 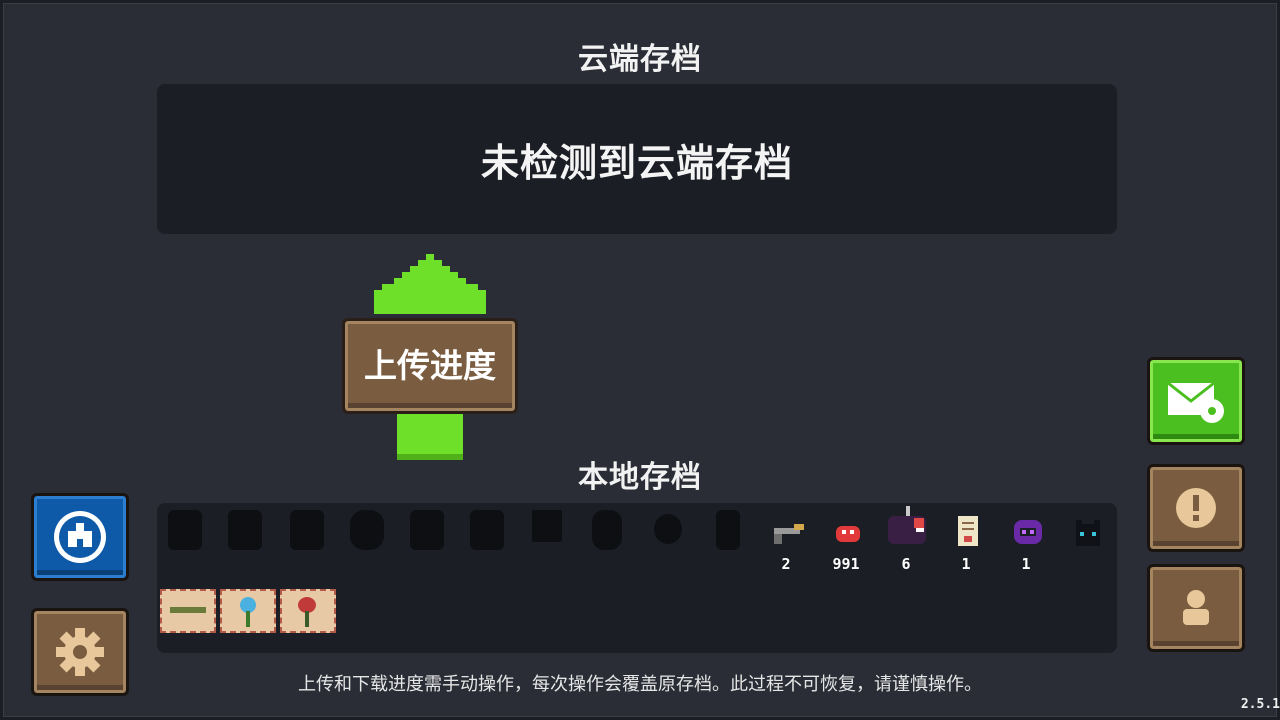 I want to click on upload-progress-label: 上传进度, so click(x=430, y=365).